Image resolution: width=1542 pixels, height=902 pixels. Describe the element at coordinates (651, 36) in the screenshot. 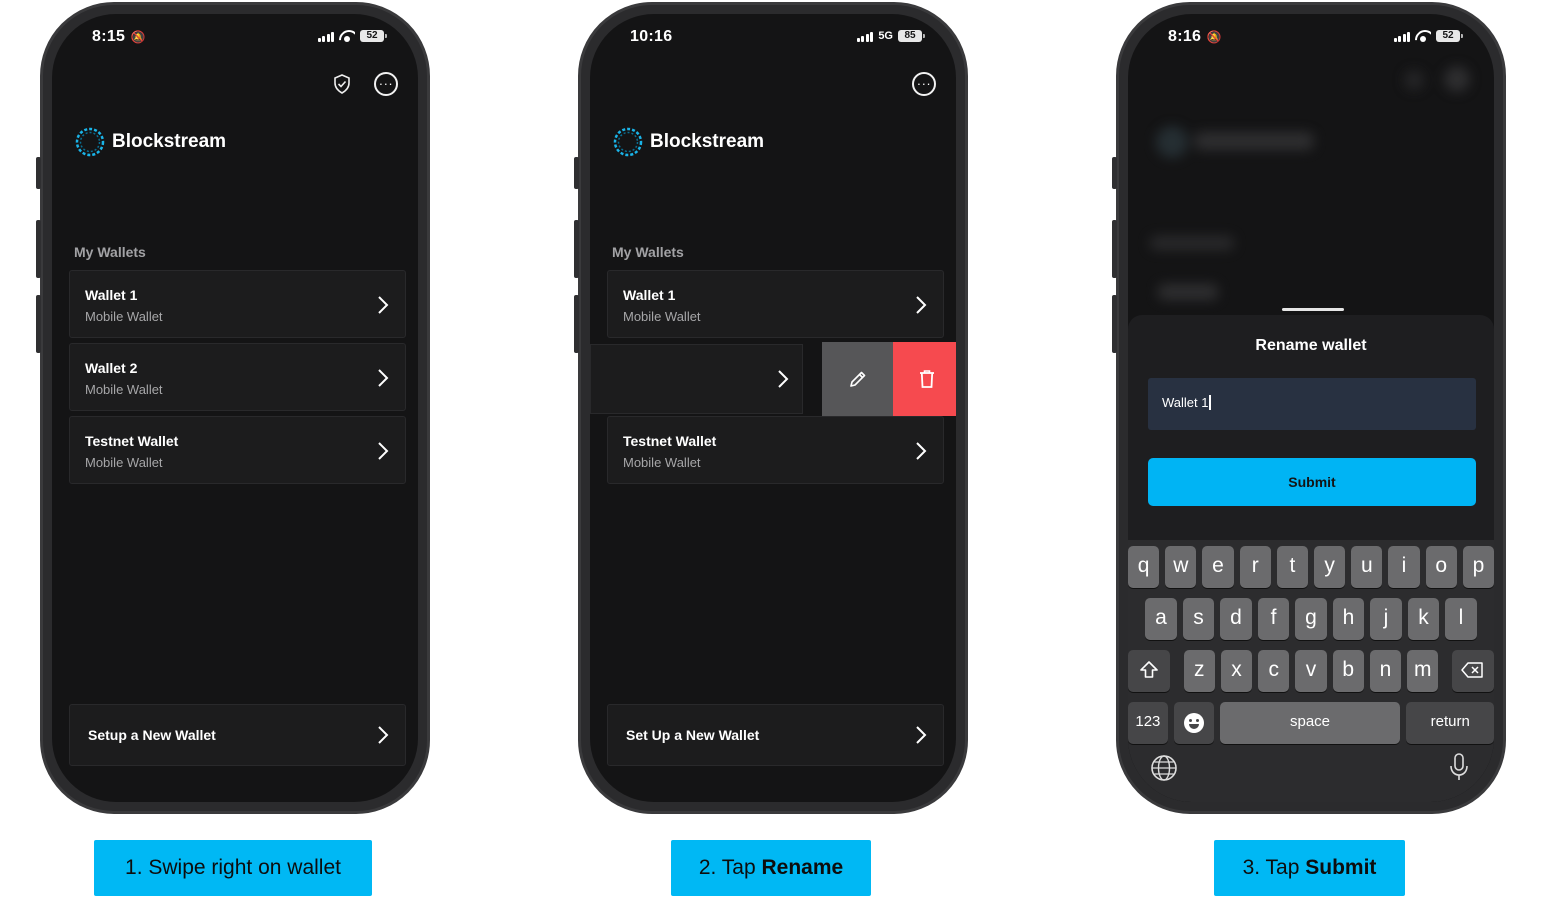

I see `status-time: 10:16` at that location.